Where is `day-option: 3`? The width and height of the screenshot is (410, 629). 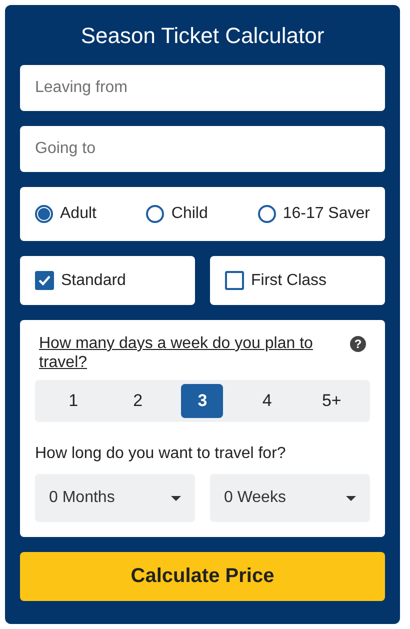 day-option: 3 is located at coordinates (202, 401).